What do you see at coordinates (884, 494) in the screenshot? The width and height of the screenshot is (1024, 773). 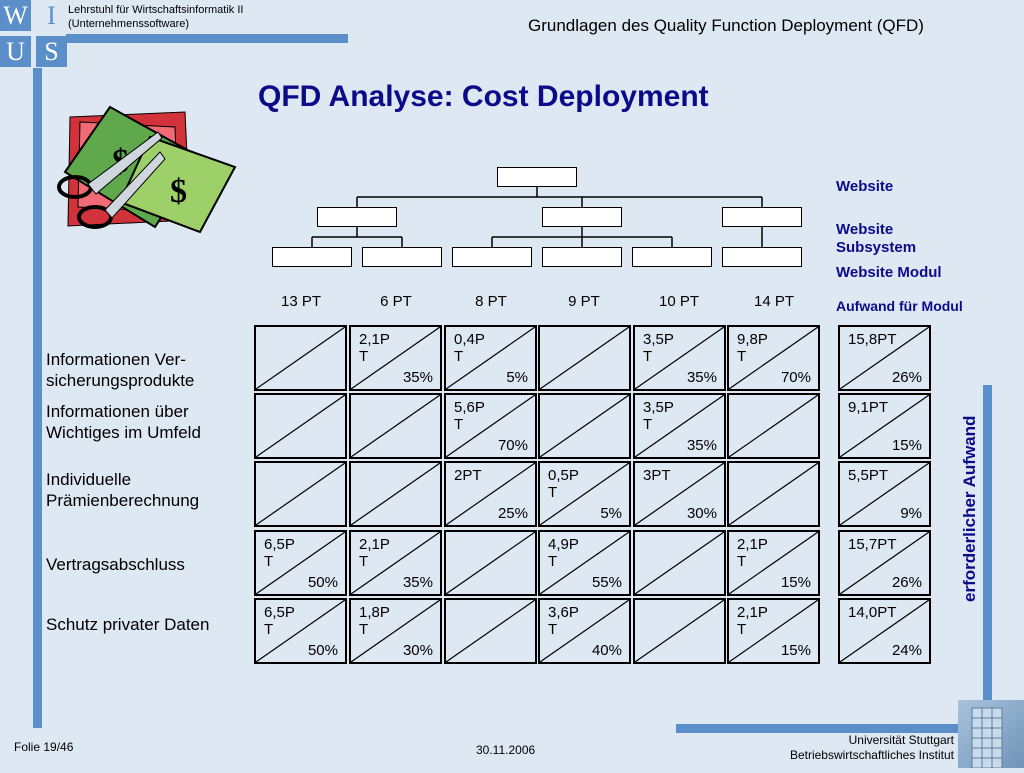 I see `total-cell: 5,5PT 9%` at bounding box center [884, 494].